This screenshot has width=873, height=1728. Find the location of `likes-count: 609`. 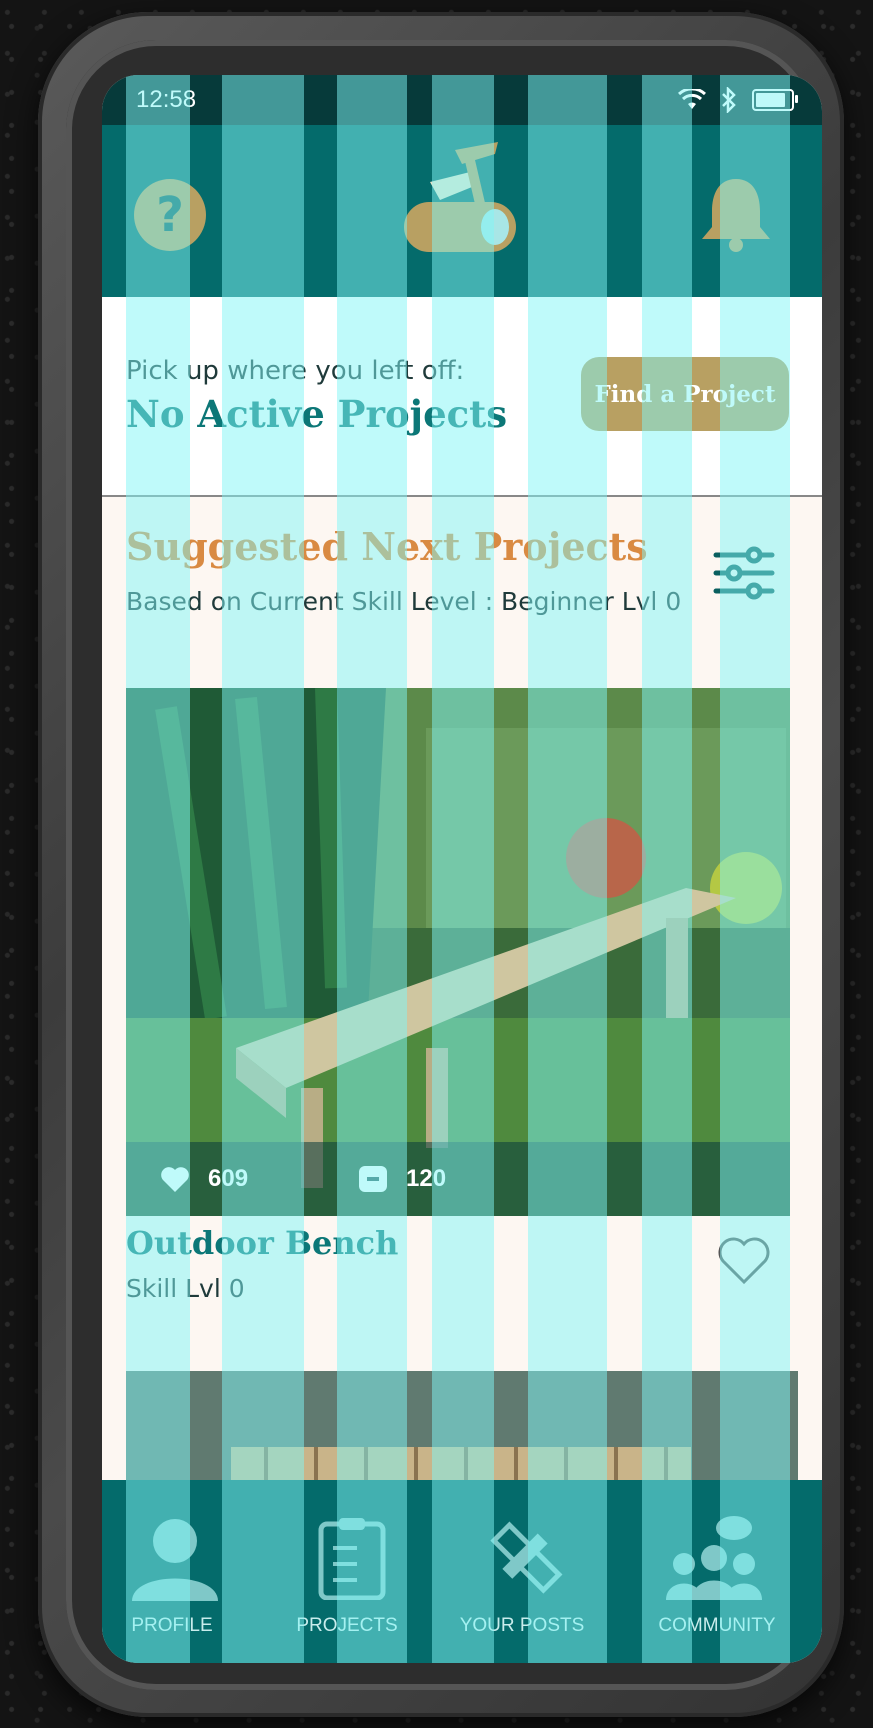

likes-count: 609 is located at coordinates (228, 1178).